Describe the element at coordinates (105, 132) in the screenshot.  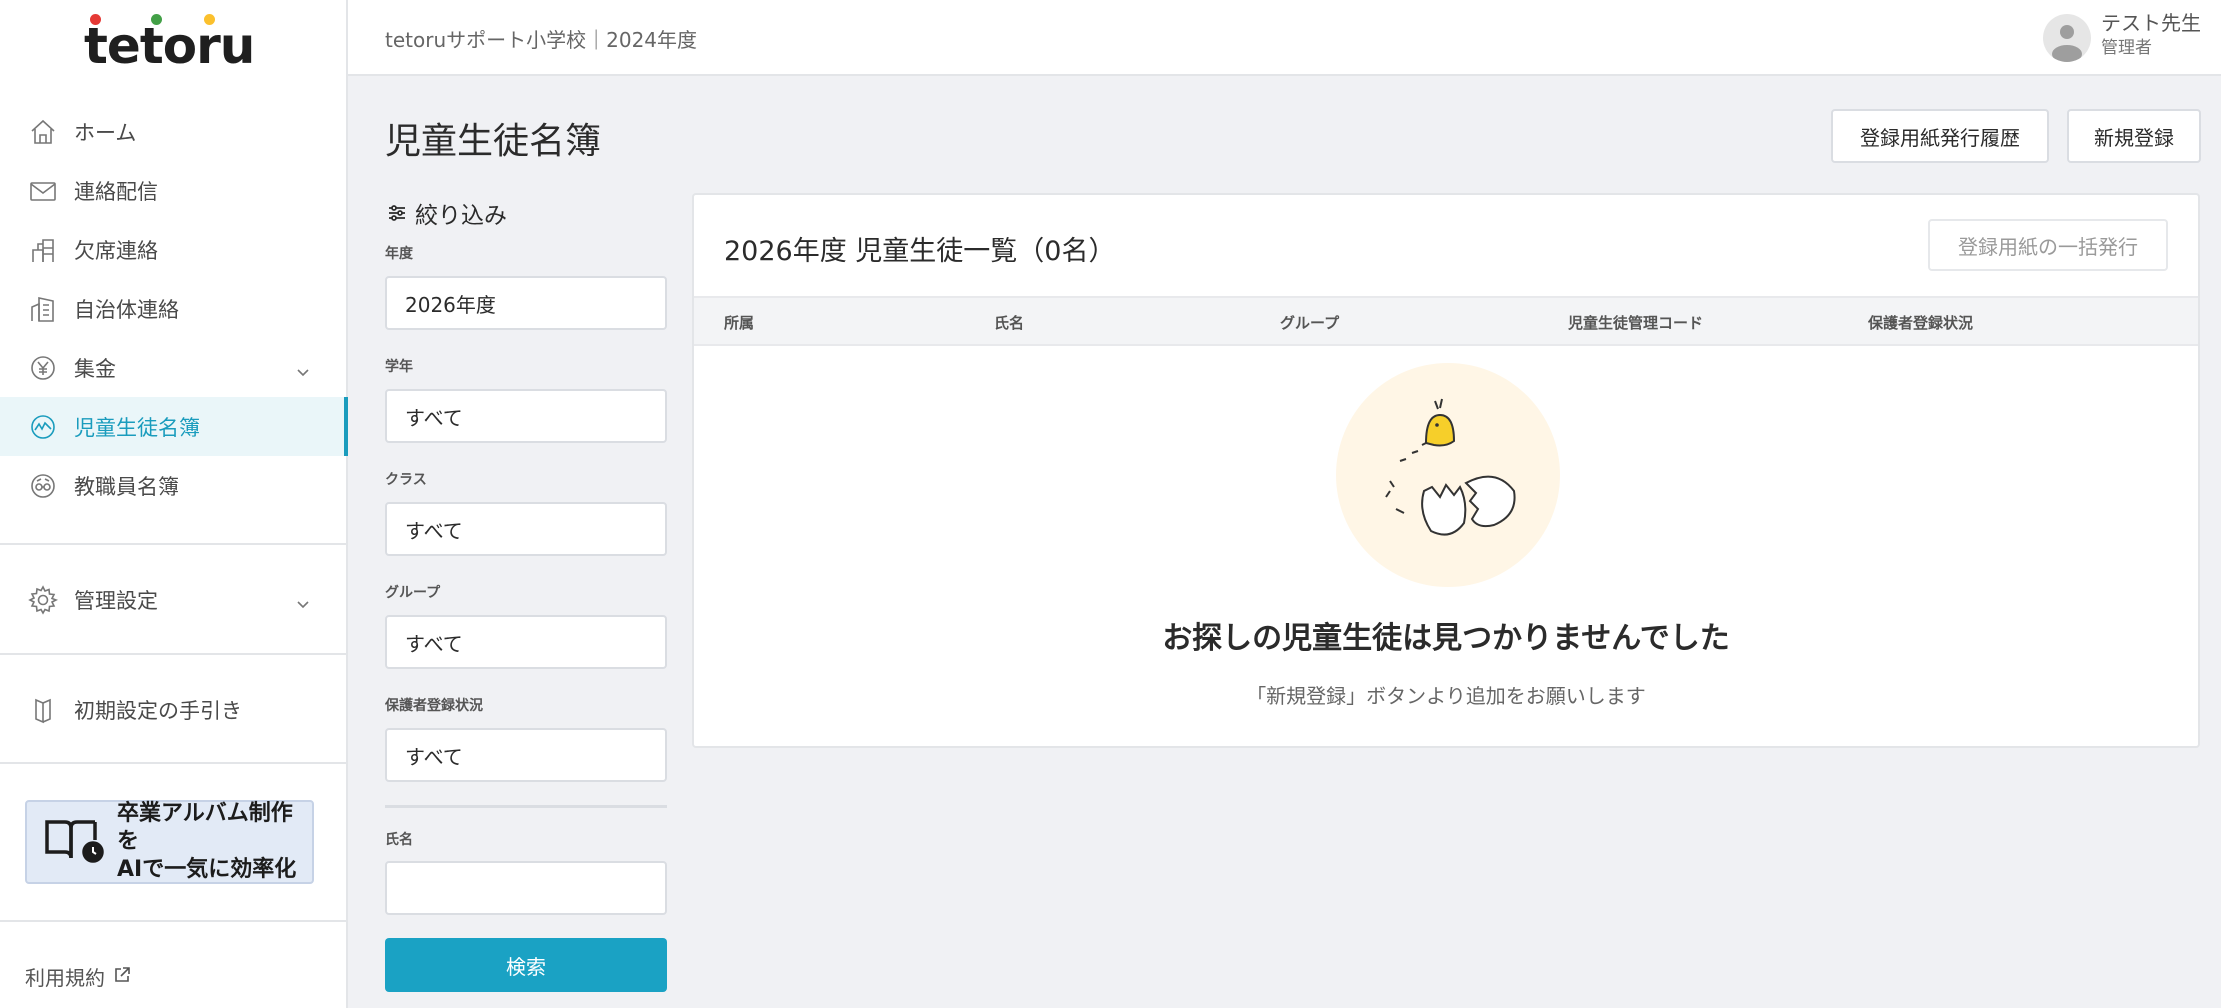
I see `sidebar-item-label: ホーム` at that location.